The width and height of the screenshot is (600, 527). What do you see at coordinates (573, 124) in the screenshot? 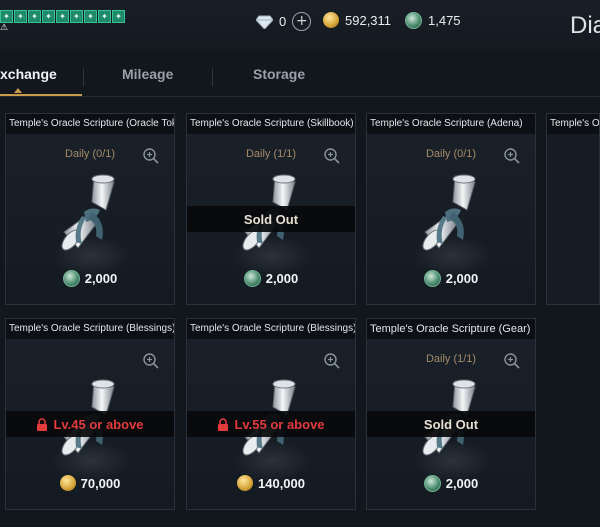
I see `item-title: Temple's O` at bounding box center [573, 124].